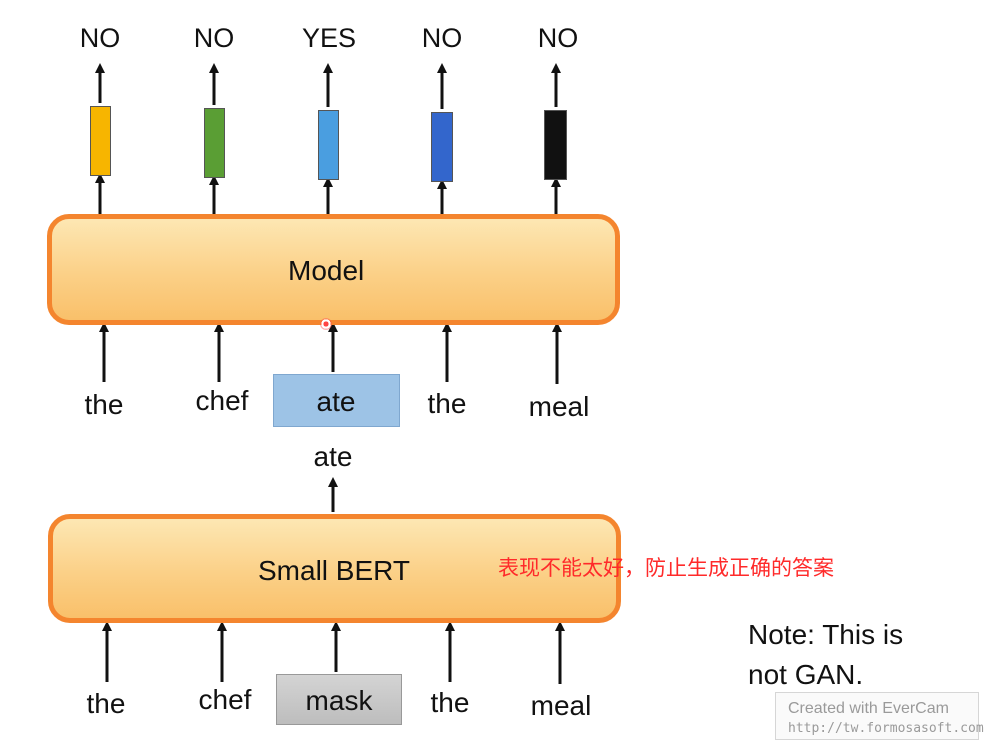 The height and width of the screenshot is (748, 1001). What do you see at coordinates (442, 38) in the screenshot?
I see `output-label-4: NO` at bounding box center [442, 38].